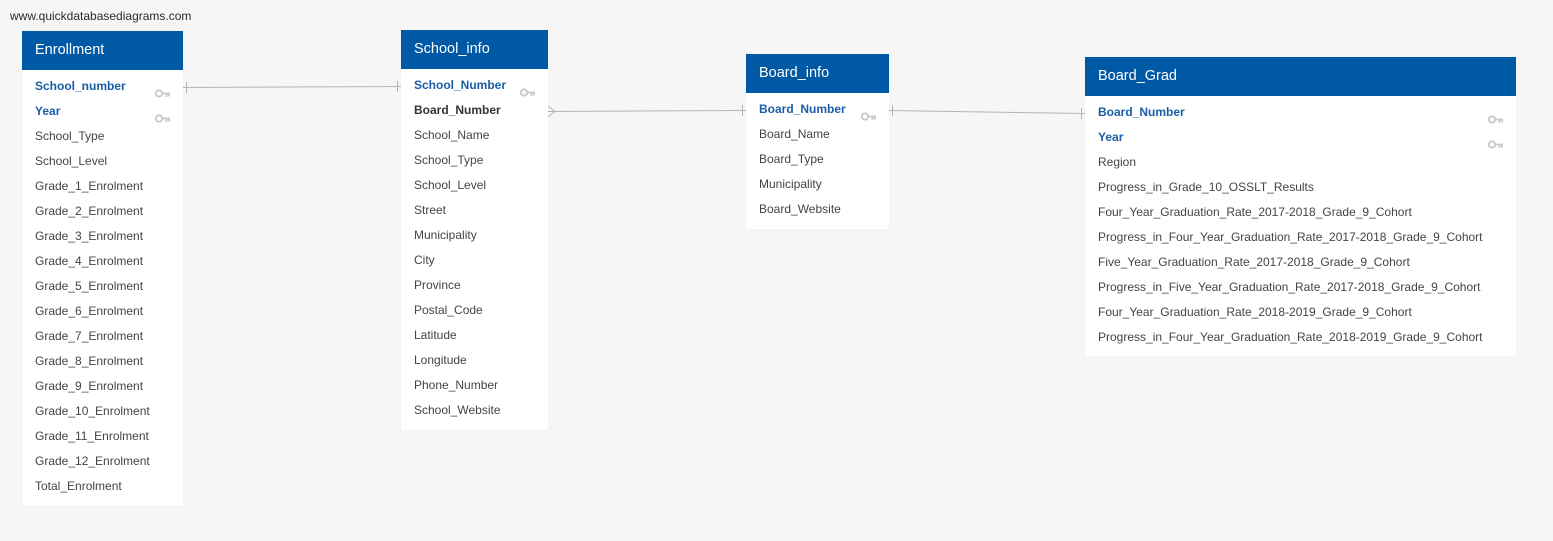 The width and height of the screenshot is (1553, 541). What do you see at coordinates (449, 160) in the screenshot?
I see `column-name: School_Type` at bounding box center [449, 160].